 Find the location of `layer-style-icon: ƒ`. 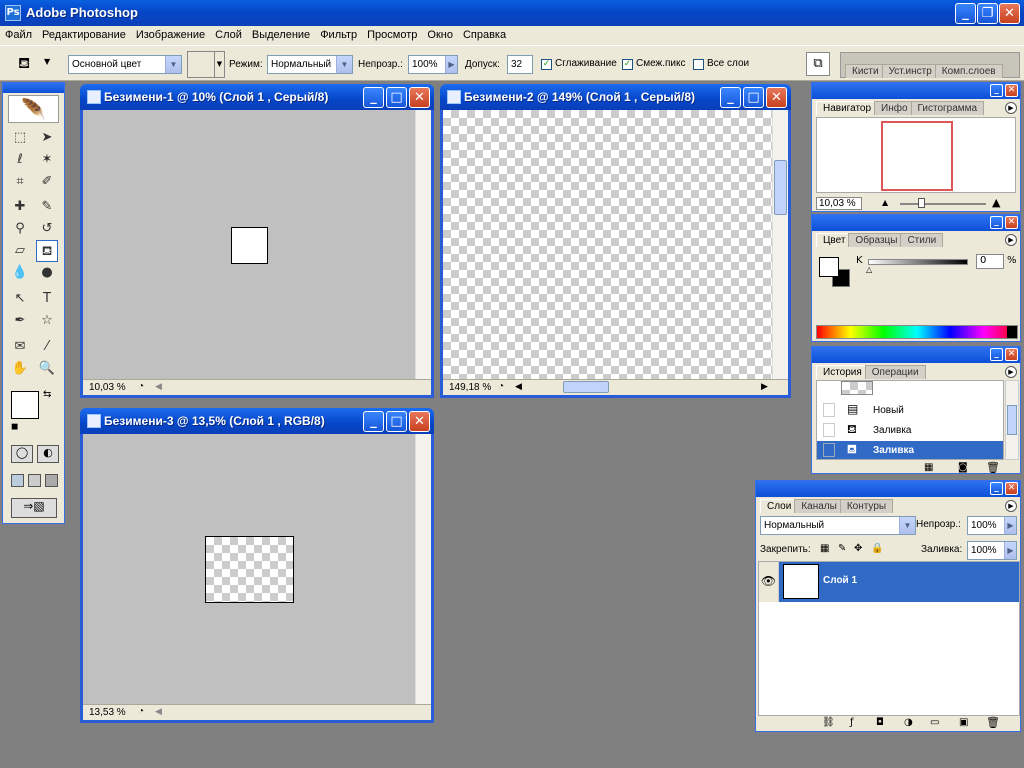

layer-style-icon: ƒ is located at coordinates (852, 722).